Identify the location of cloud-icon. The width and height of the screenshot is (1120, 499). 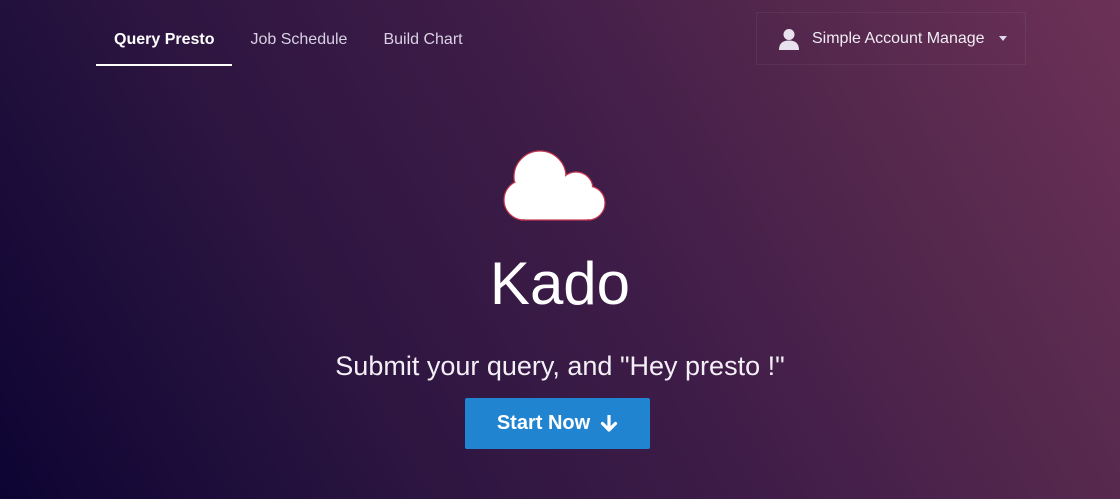
(554, 185).